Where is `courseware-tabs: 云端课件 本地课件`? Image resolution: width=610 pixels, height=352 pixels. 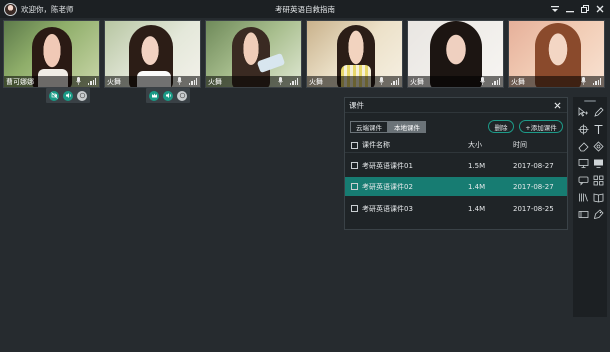
courseware-tabs: 云端课件 本地课件 is located at coordinates (388, 127).